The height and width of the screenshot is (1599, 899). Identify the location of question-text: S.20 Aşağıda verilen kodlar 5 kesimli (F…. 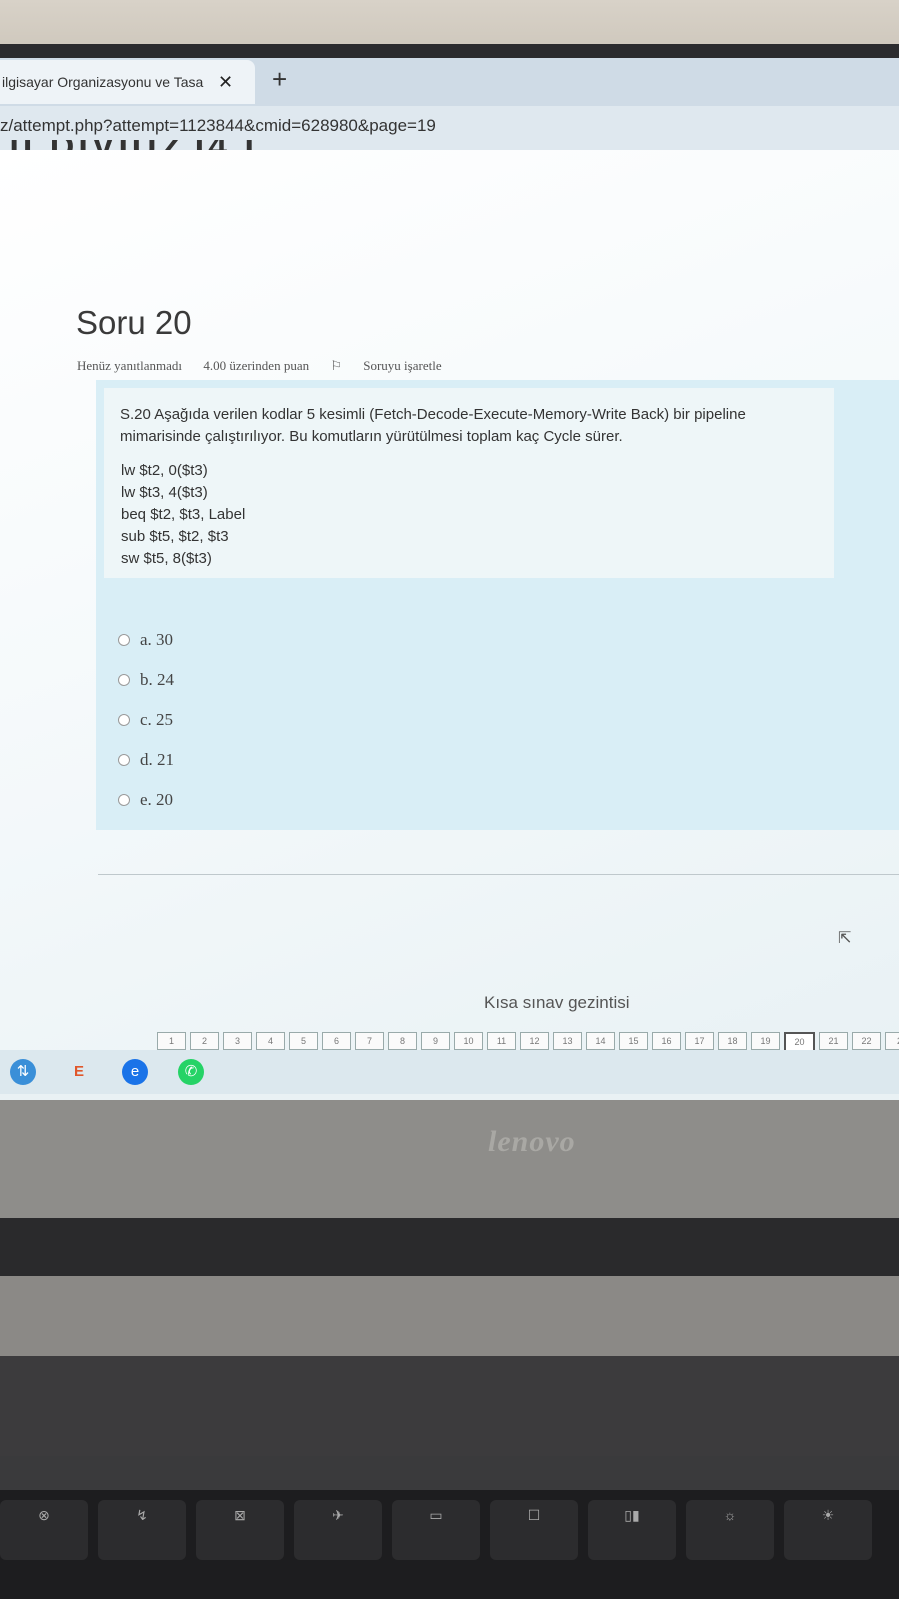
(433, 425).